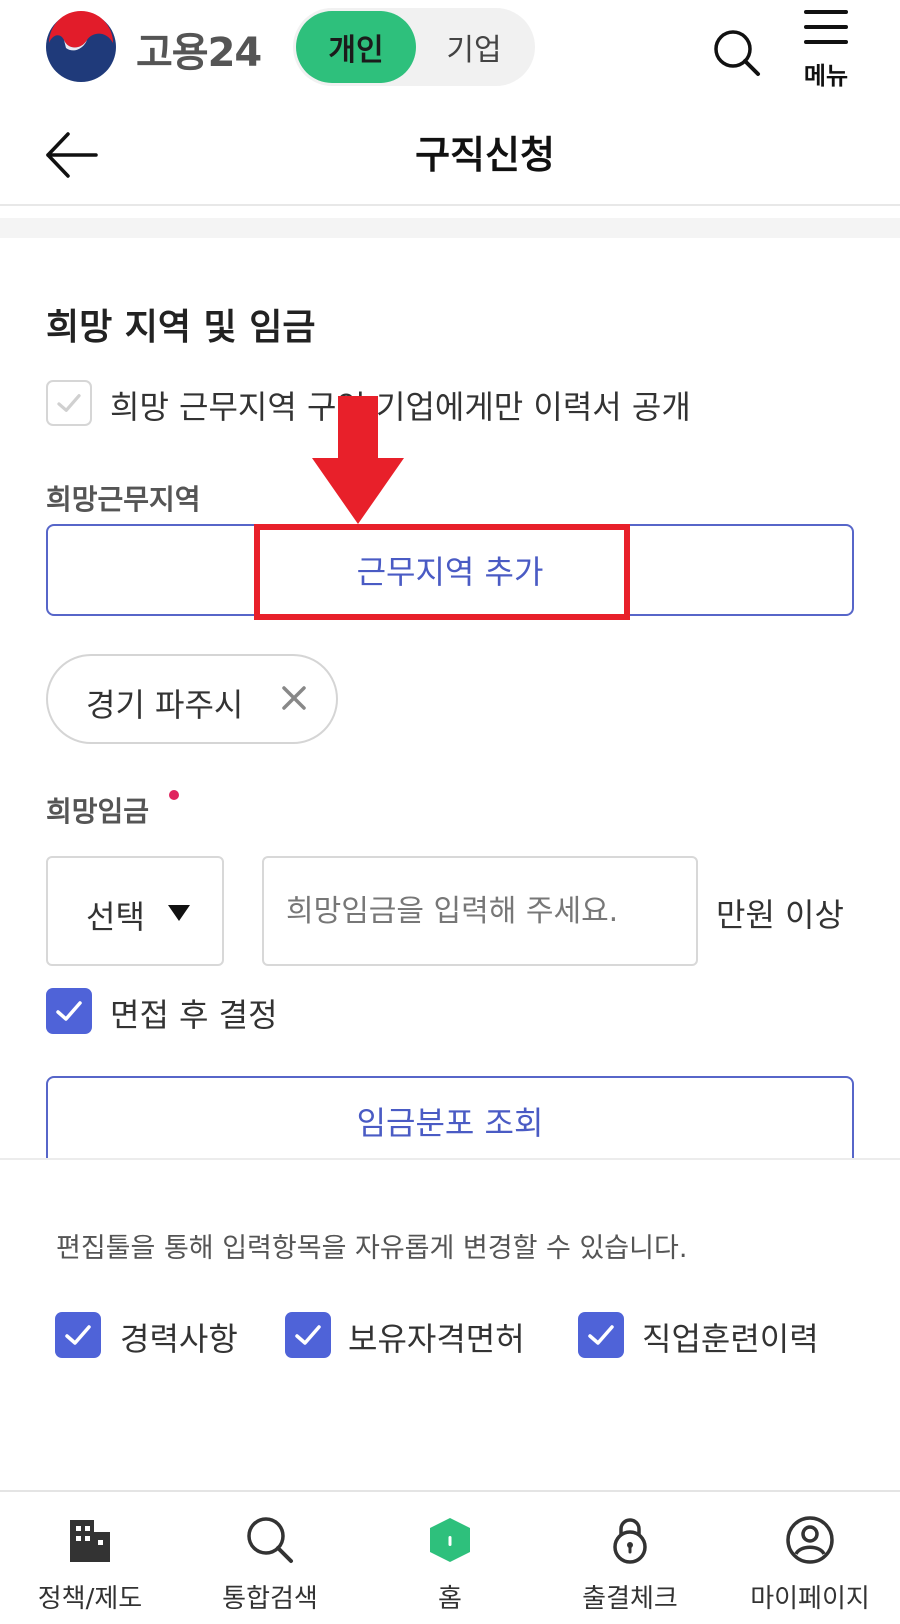  Describe the element at coordinates (826, 48) in the screenshot. I see `menu-button: 메뉴` at that location.